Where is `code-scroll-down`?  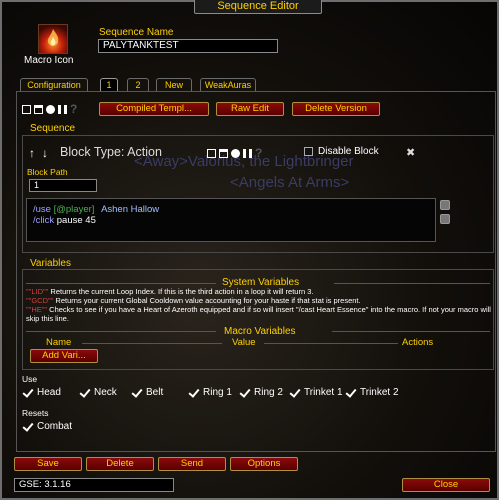
code-scroll-down is located at coordinates (445, 219).